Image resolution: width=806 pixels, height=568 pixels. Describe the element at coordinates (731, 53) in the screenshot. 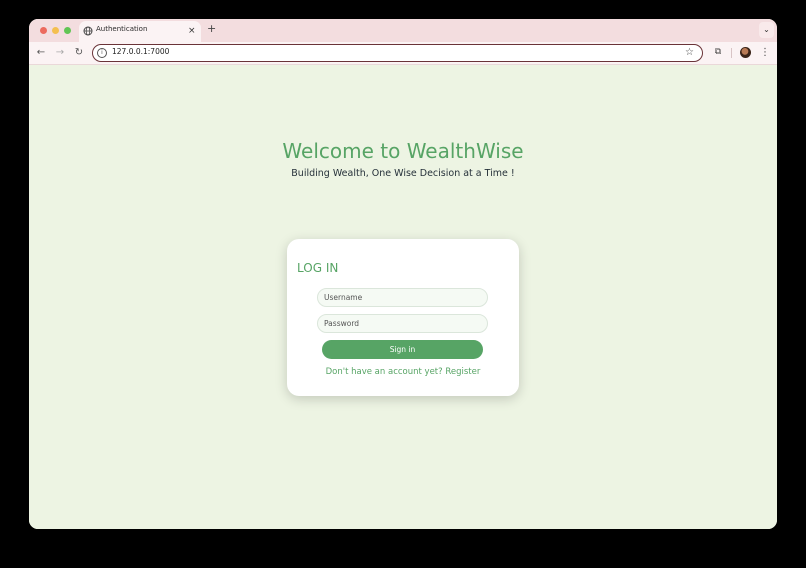

I see `toolbar-divider` at that location.